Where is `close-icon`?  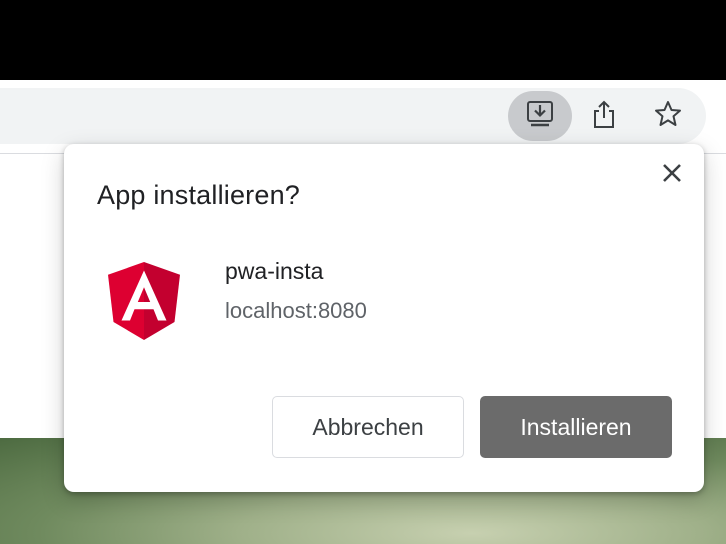
close-icon is located at coordinates (672, 175).